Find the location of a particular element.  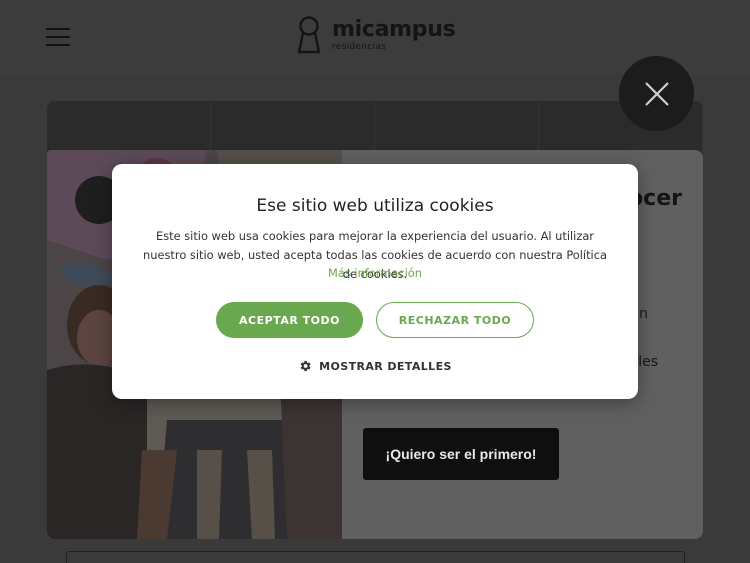

reject-all-button: RECHAZAR TODO is located at coordinates (455, 320).